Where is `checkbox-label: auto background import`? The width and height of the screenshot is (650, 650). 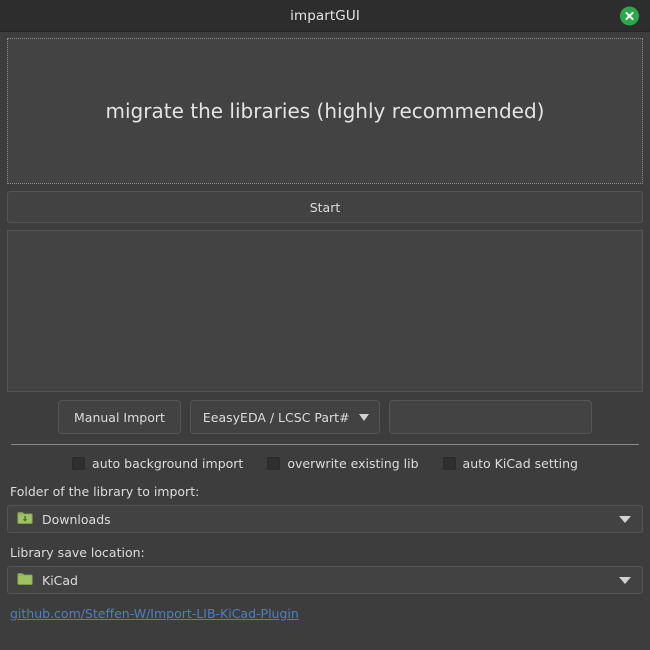
checkbox-label: auto background import is located at coordinates (168, 463).